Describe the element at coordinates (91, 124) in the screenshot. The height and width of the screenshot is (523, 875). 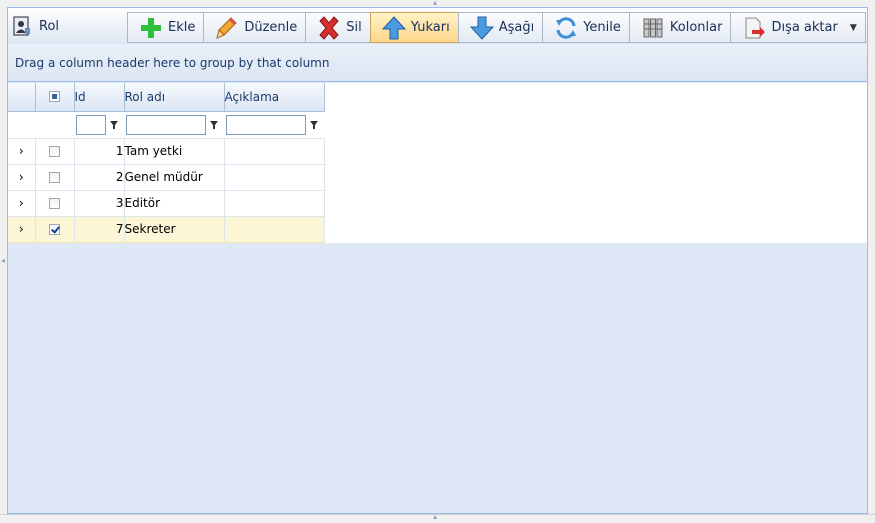
I see `id-filter-input` at that location.